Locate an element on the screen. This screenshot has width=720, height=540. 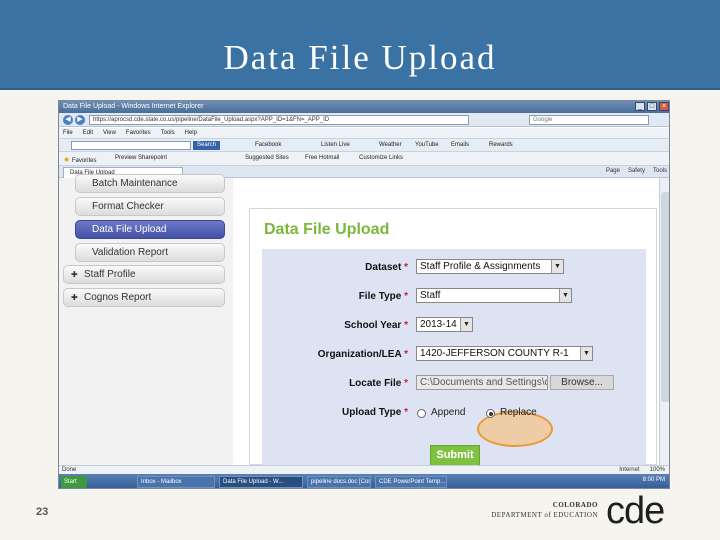
menu-tools: Tools is located at coordinates (168, 133).